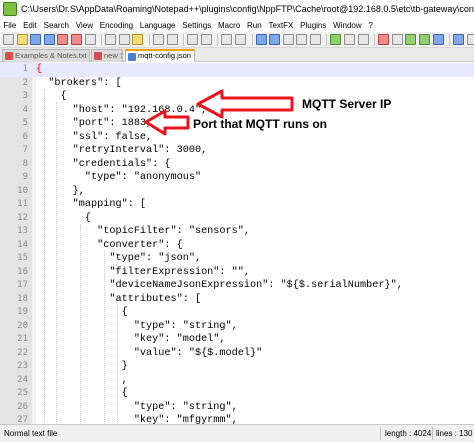 The height and width of the screenshot is (442, 474). Describe the element at coordinates (288, 39) in the screenshot. I see `word-wrap-icon` at that location.